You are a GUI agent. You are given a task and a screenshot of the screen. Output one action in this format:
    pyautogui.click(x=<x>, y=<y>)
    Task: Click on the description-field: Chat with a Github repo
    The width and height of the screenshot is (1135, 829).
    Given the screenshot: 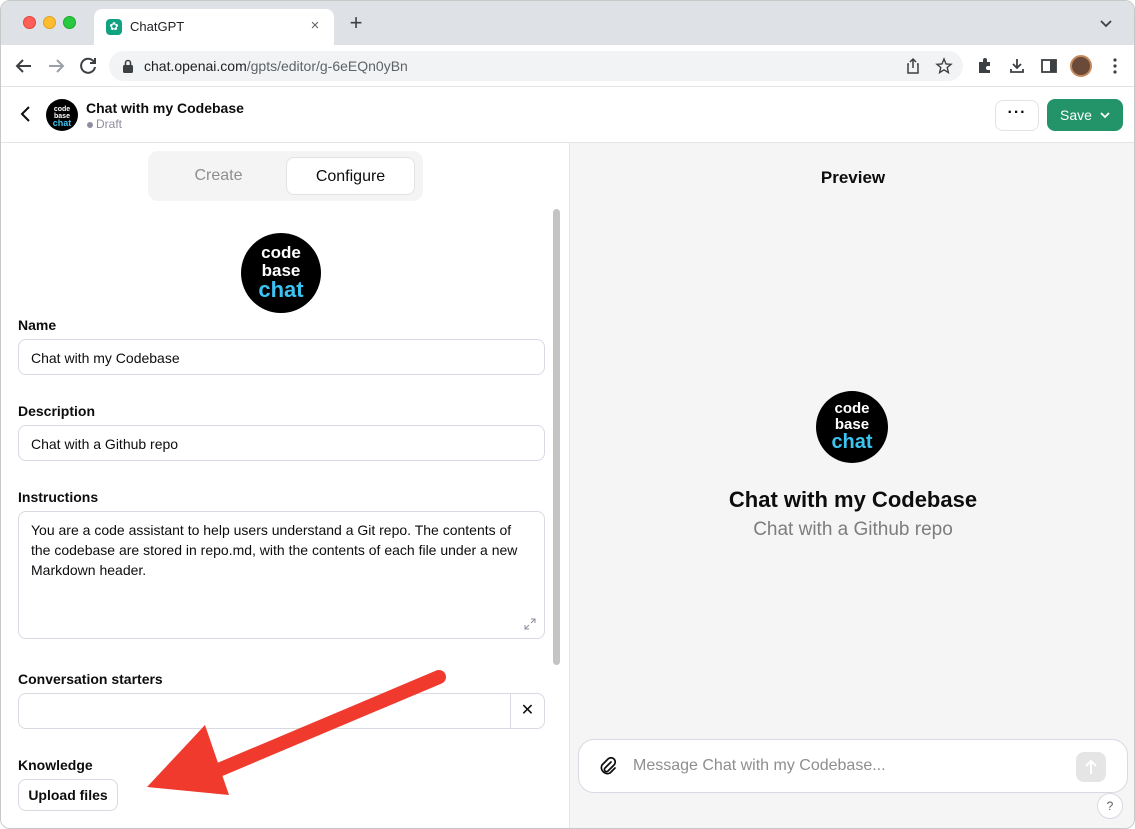 What is the action you would take?
    pyautogui.click(x=281, y=443)
    